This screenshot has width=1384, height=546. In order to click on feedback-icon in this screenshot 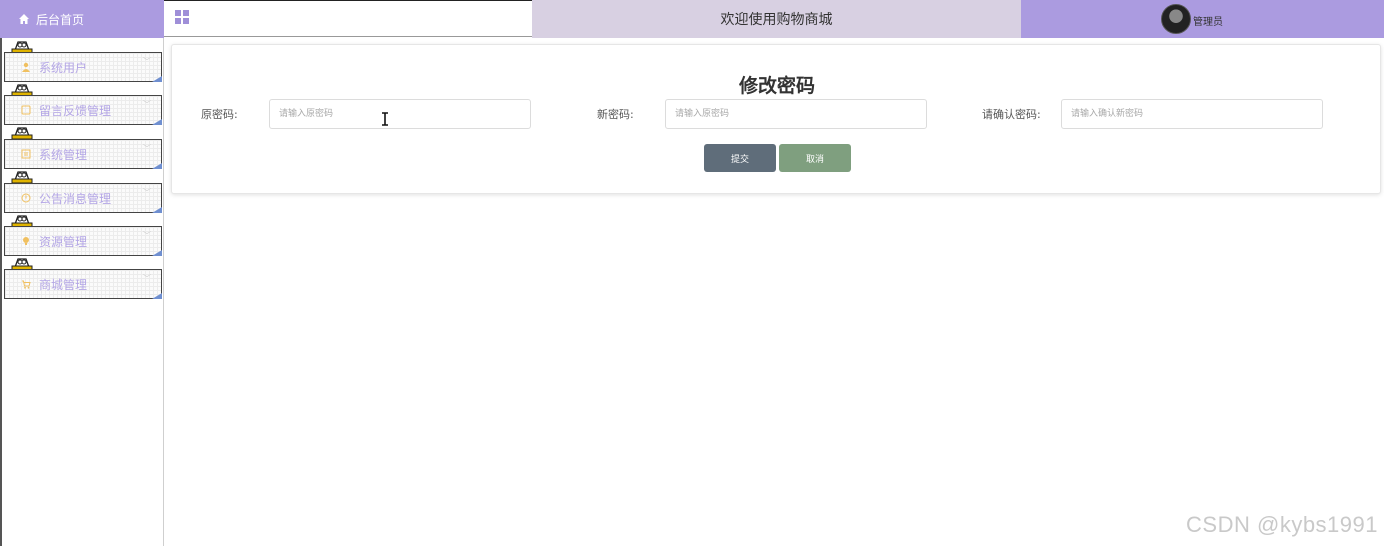, I will do `click(26, 110)`.